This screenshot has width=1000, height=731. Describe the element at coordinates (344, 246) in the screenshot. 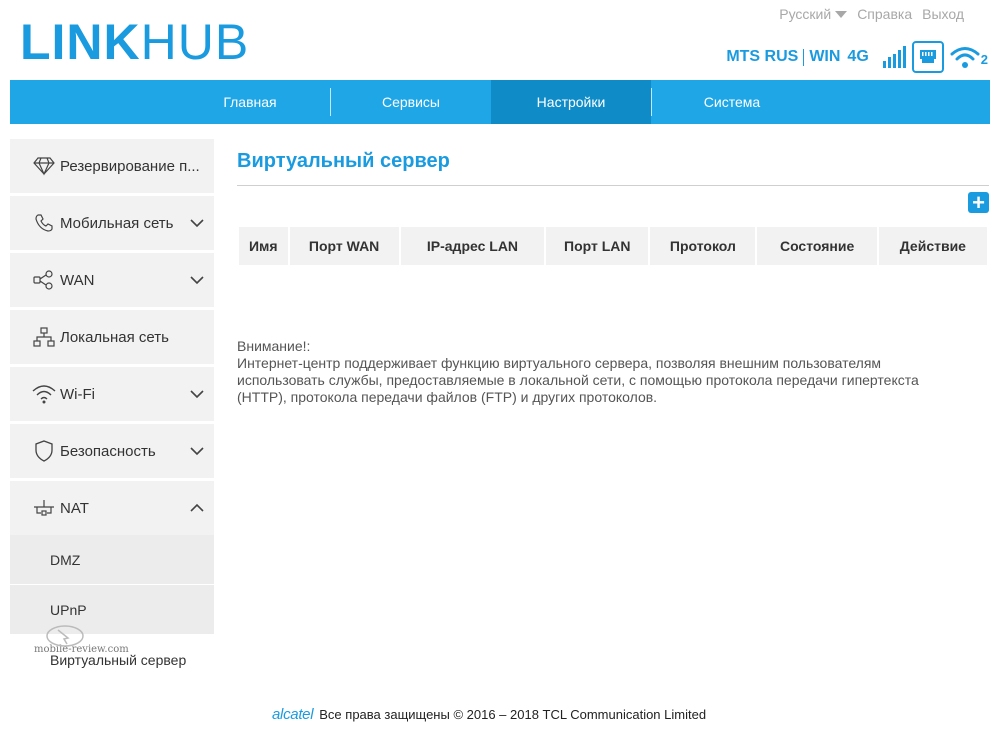

I see `col-wan-port: Порт WAN` at that location.